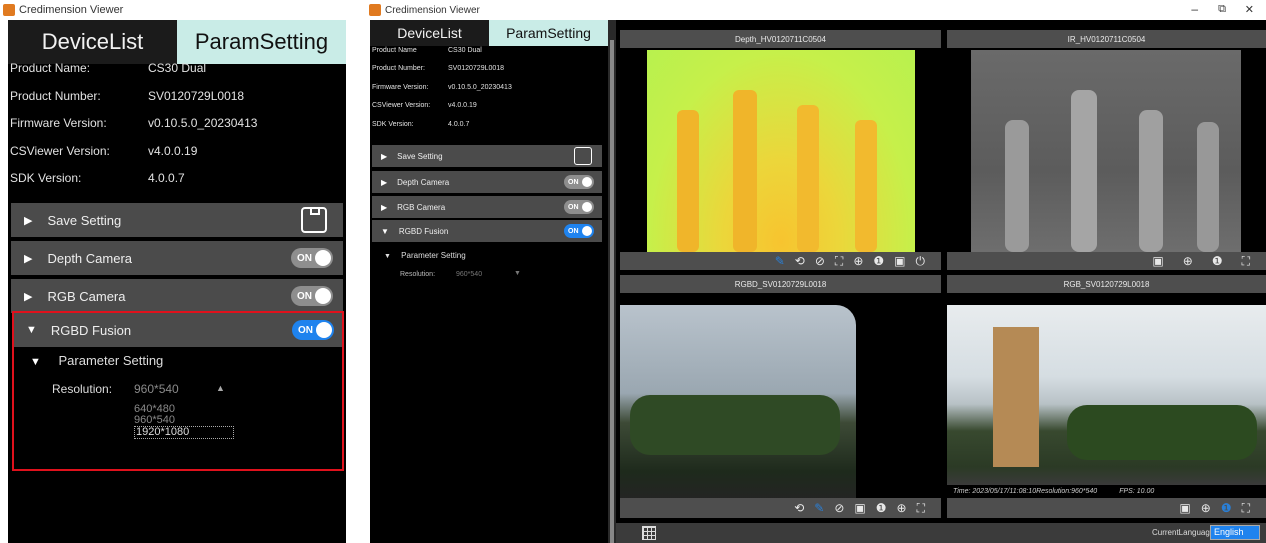  What do you see at coordinates (312, 296) in the screenshot?
I see `left-rgb-camera-toggle: ON` at bounding box center [312, 296].